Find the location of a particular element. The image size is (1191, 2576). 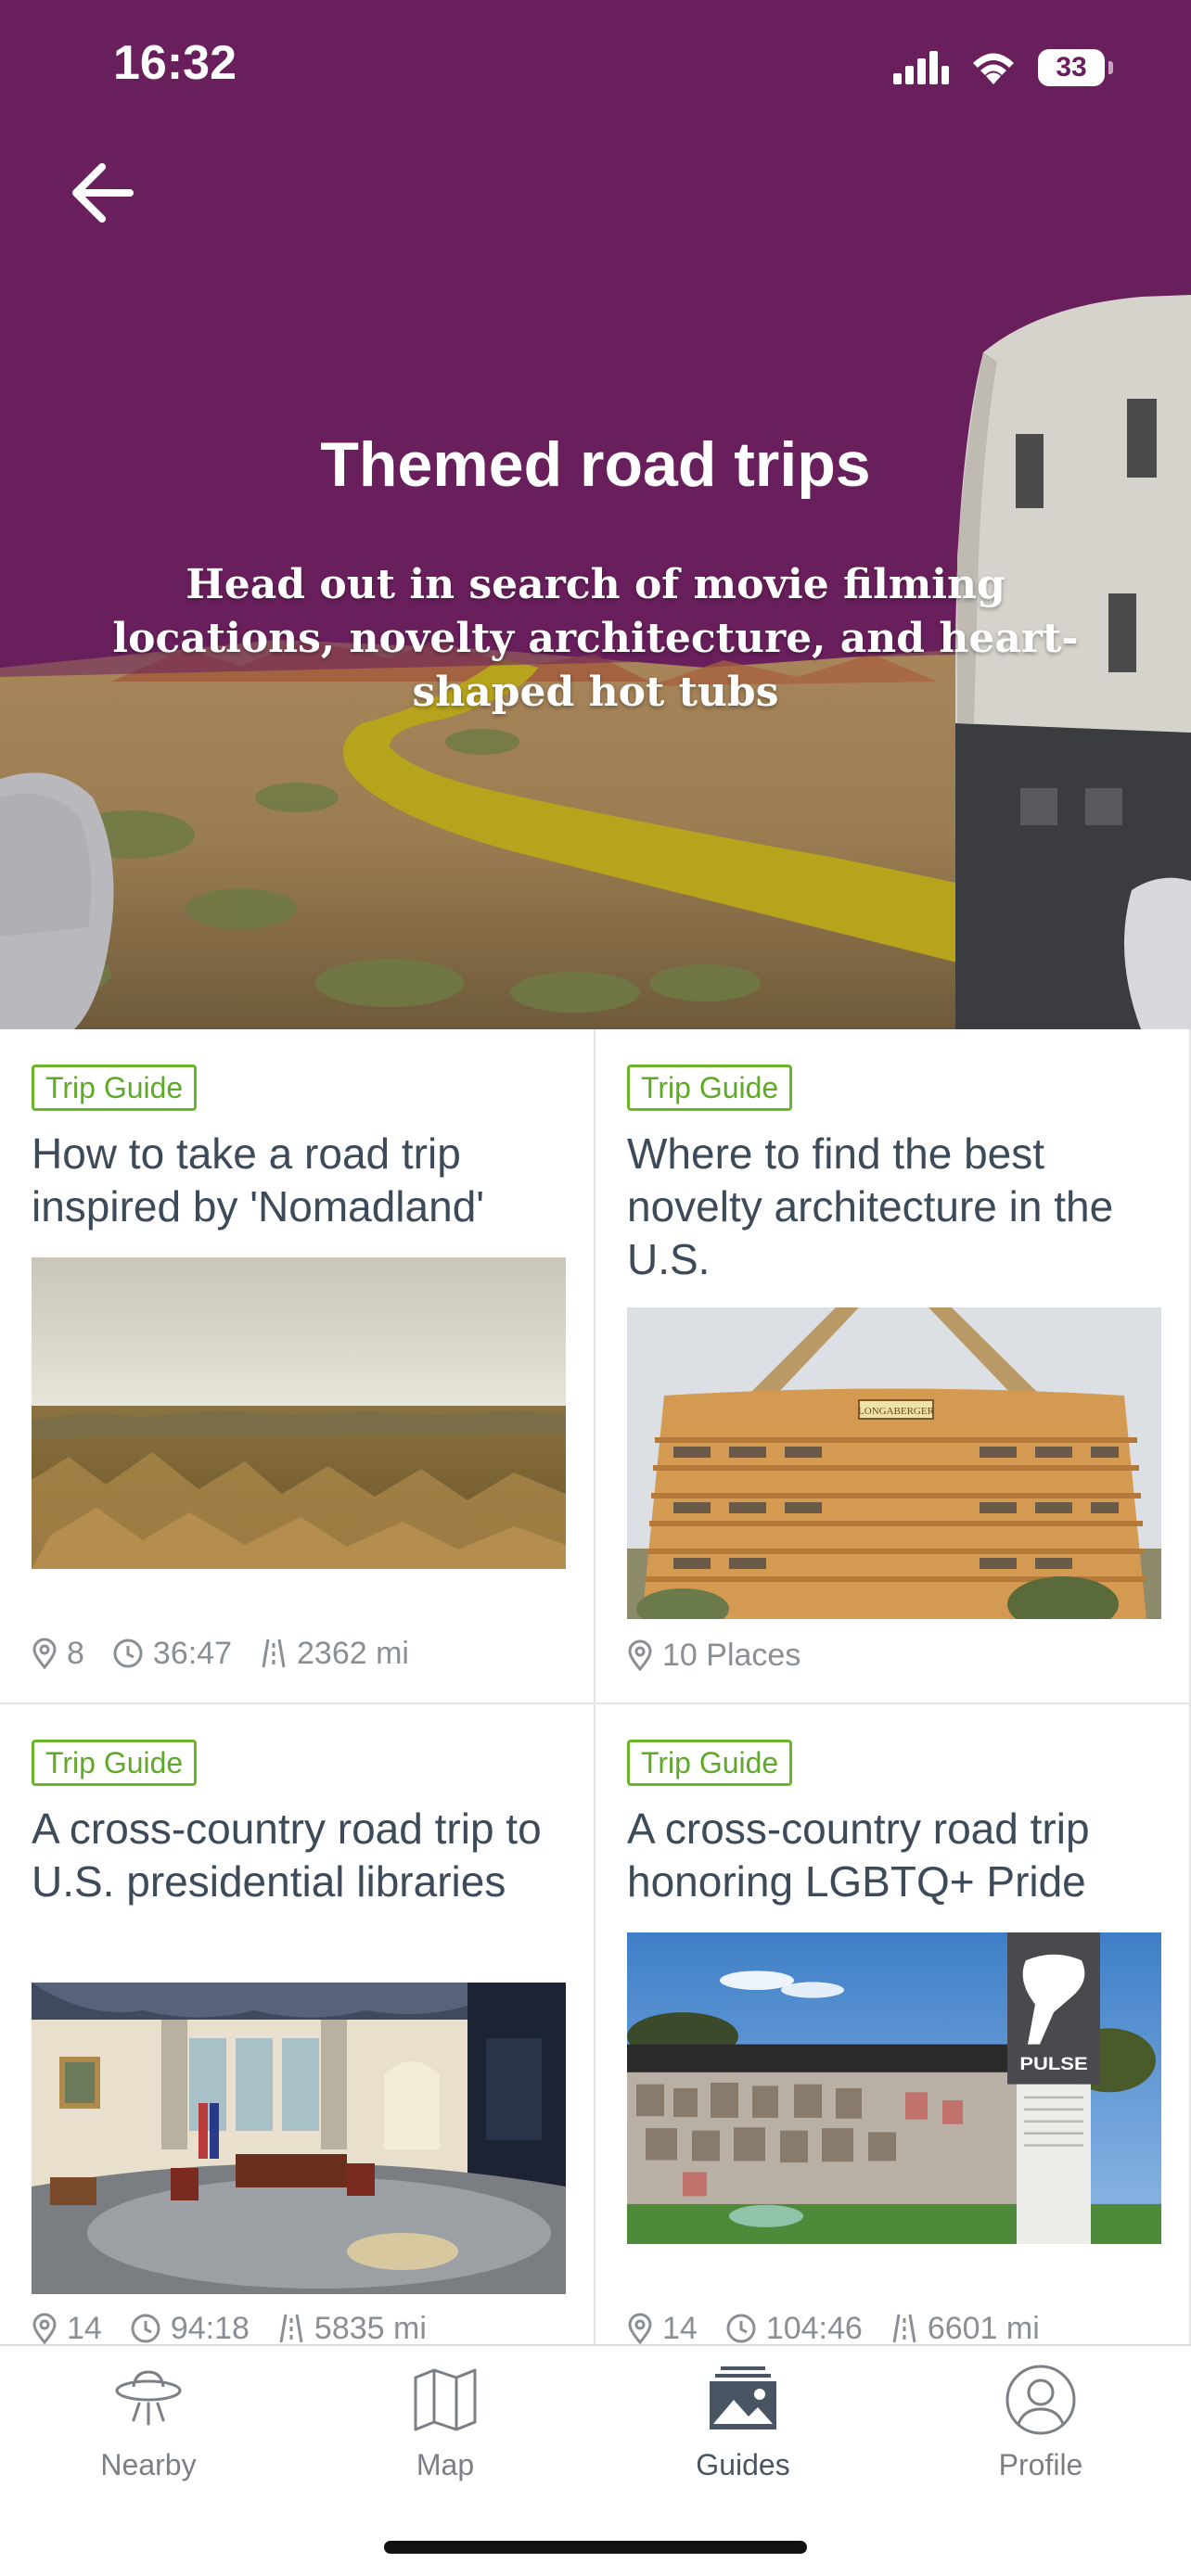

profile-icon is located at coordinates (1040, 2400).